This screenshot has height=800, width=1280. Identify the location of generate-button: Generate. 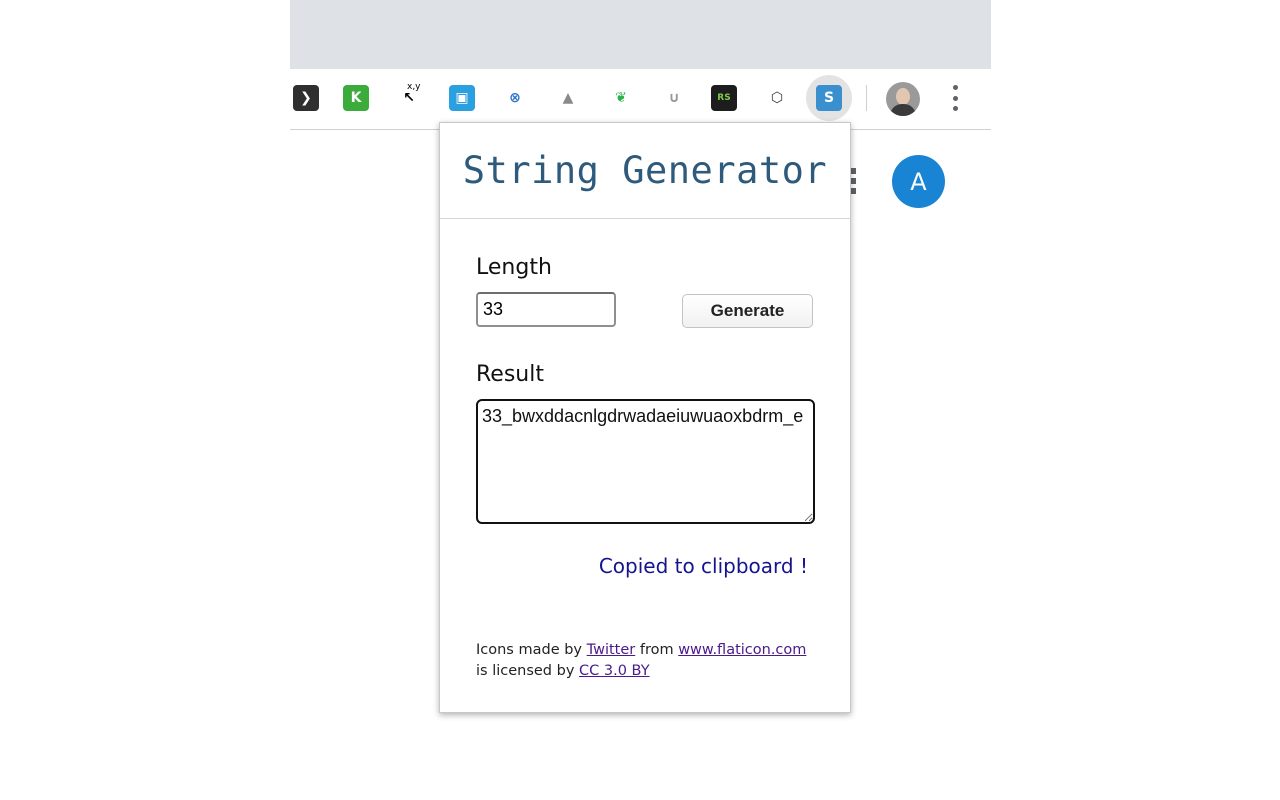
(747, 311).